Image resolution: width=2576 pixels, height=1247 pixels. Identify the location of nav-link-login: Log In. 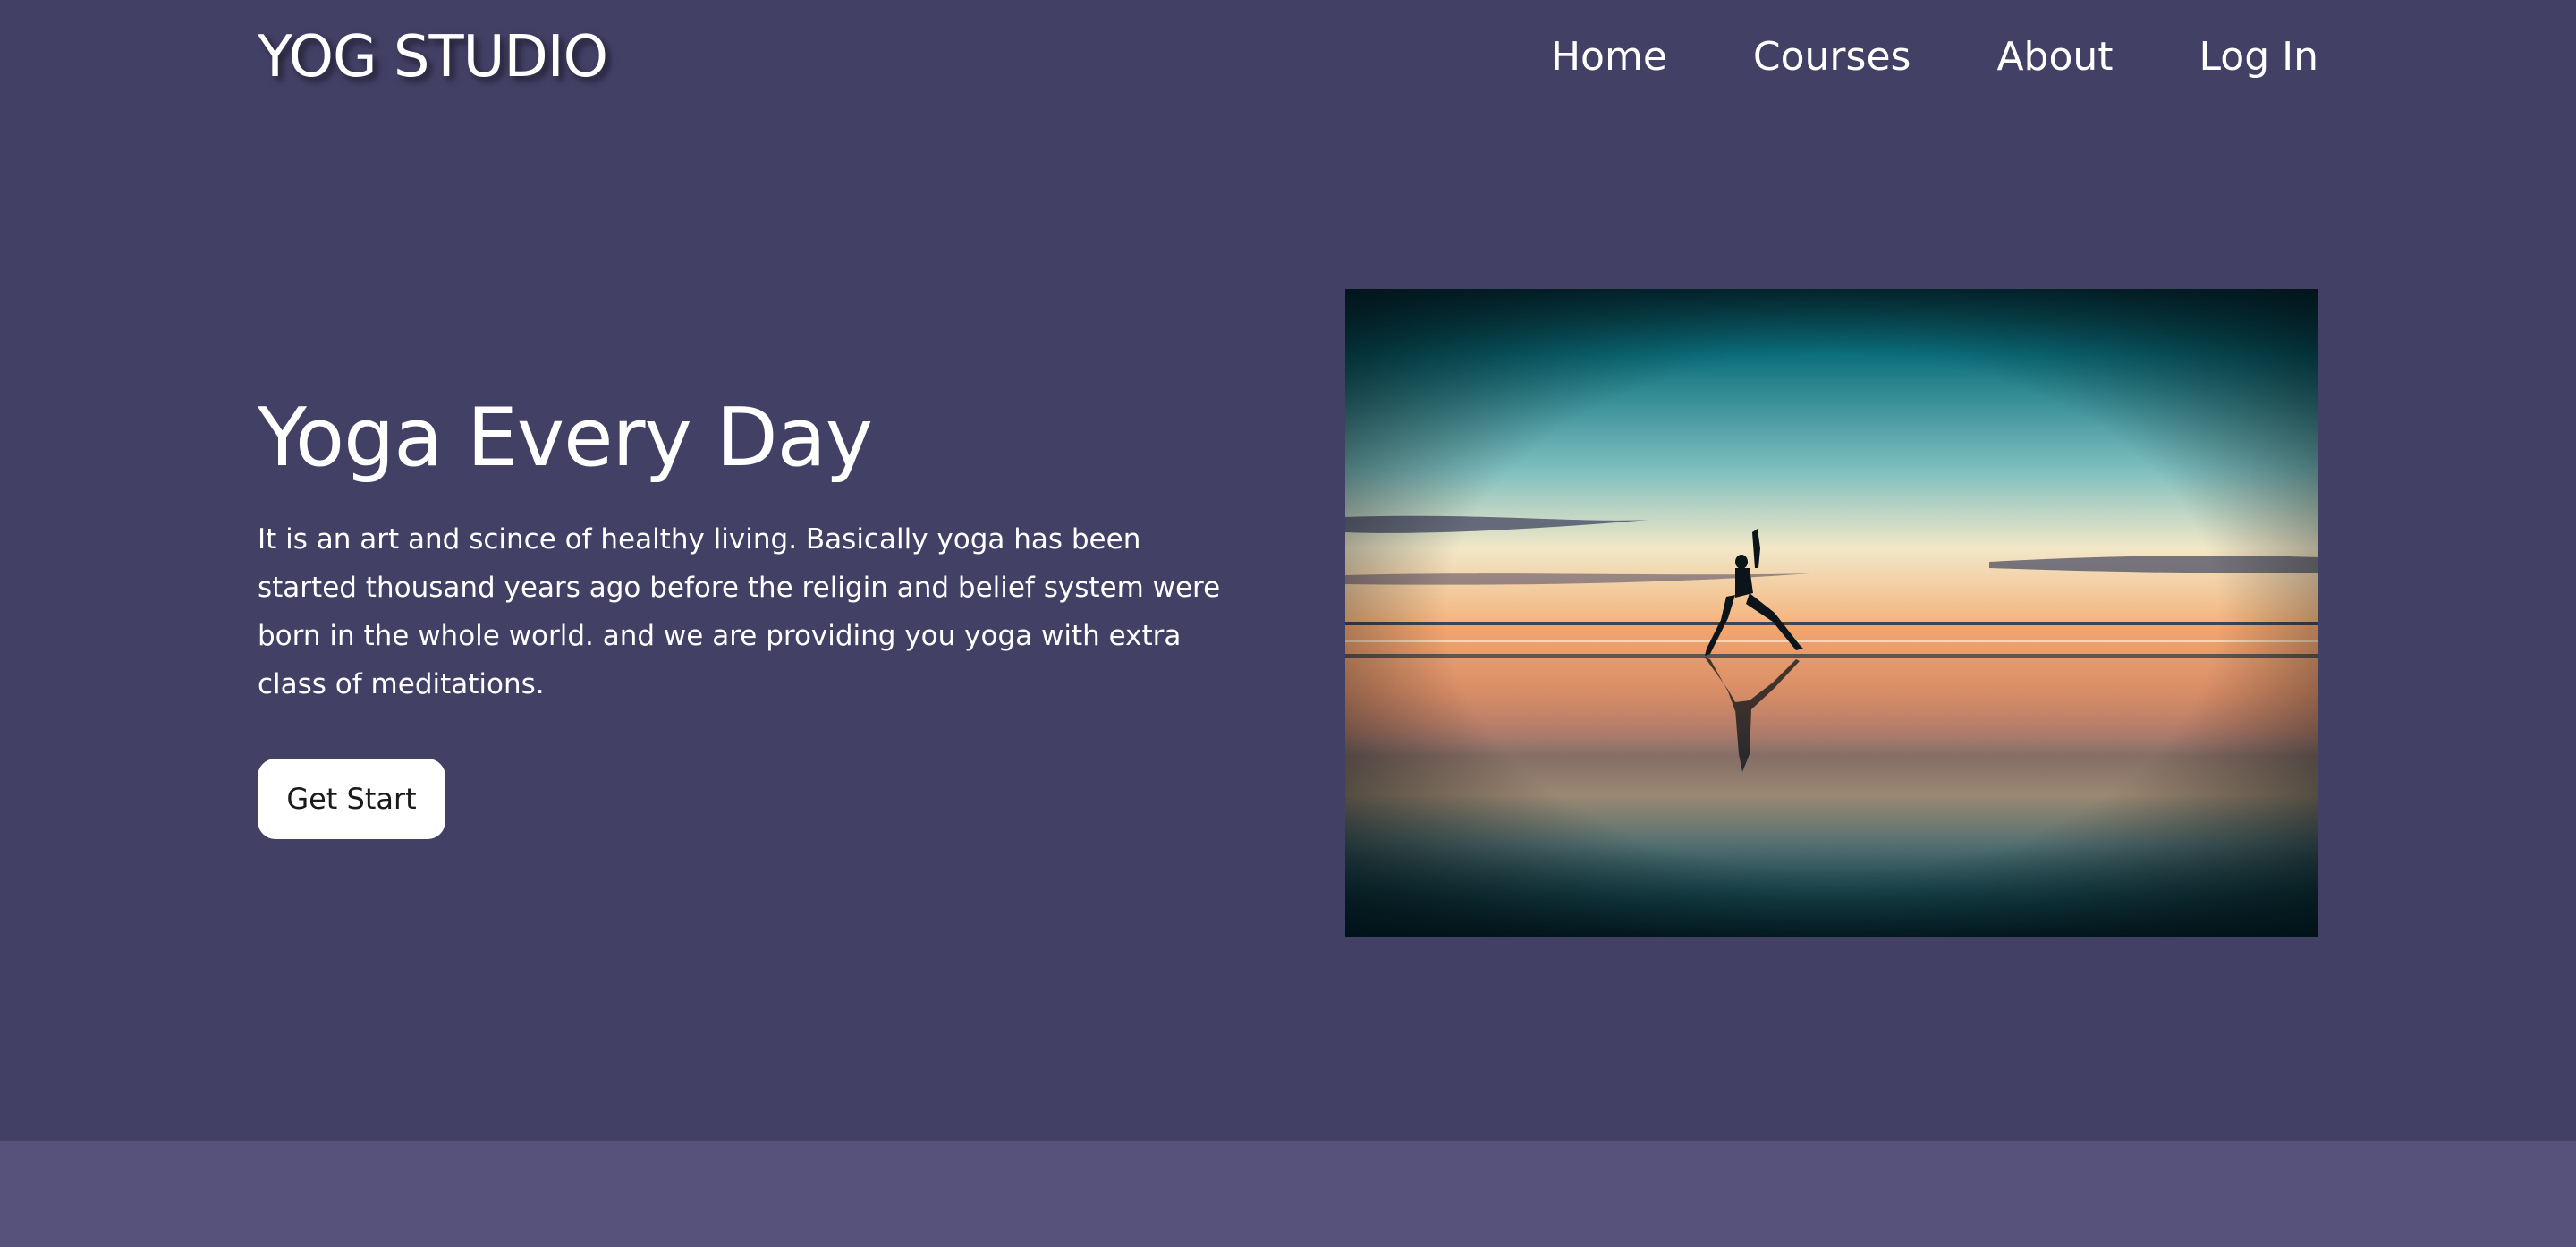
(2258, 57).